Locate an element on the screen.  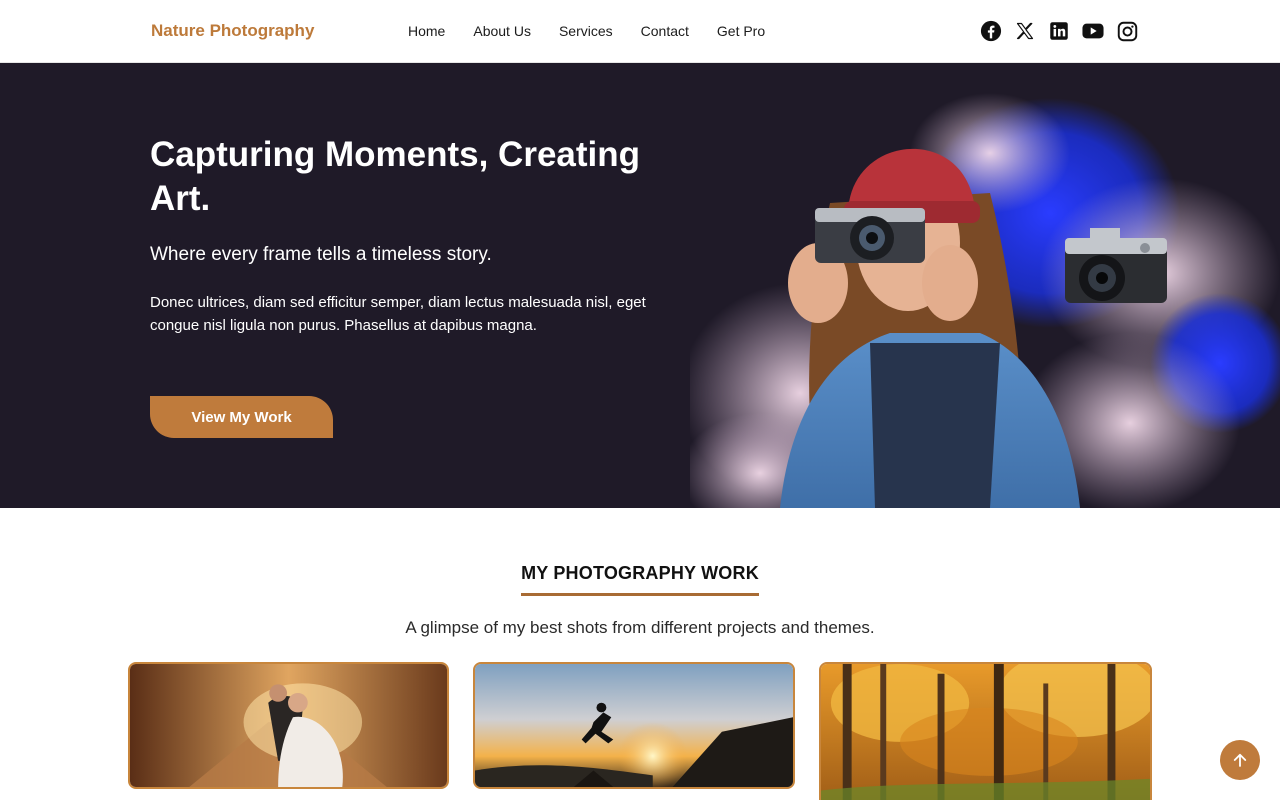
work-section-title-text: MY PHOTOGRAPHY WORK is located at coordinates (640, 579).